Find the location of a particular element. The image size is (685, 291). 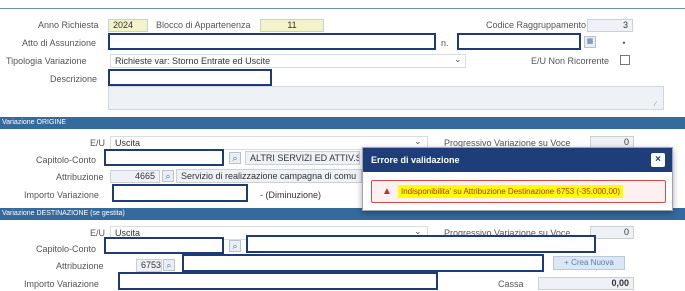

atto-input is located at coordinates (272, 41).